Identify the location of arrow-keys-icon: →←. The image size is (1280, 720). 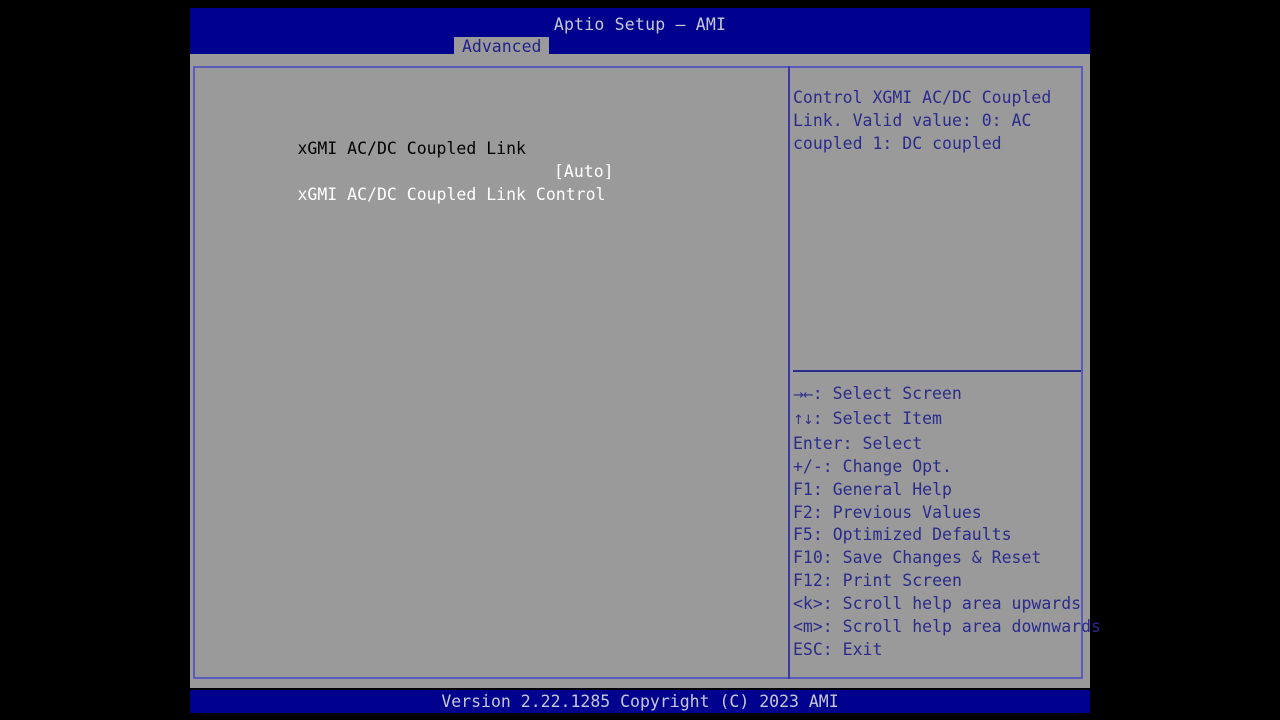
(803, 395).